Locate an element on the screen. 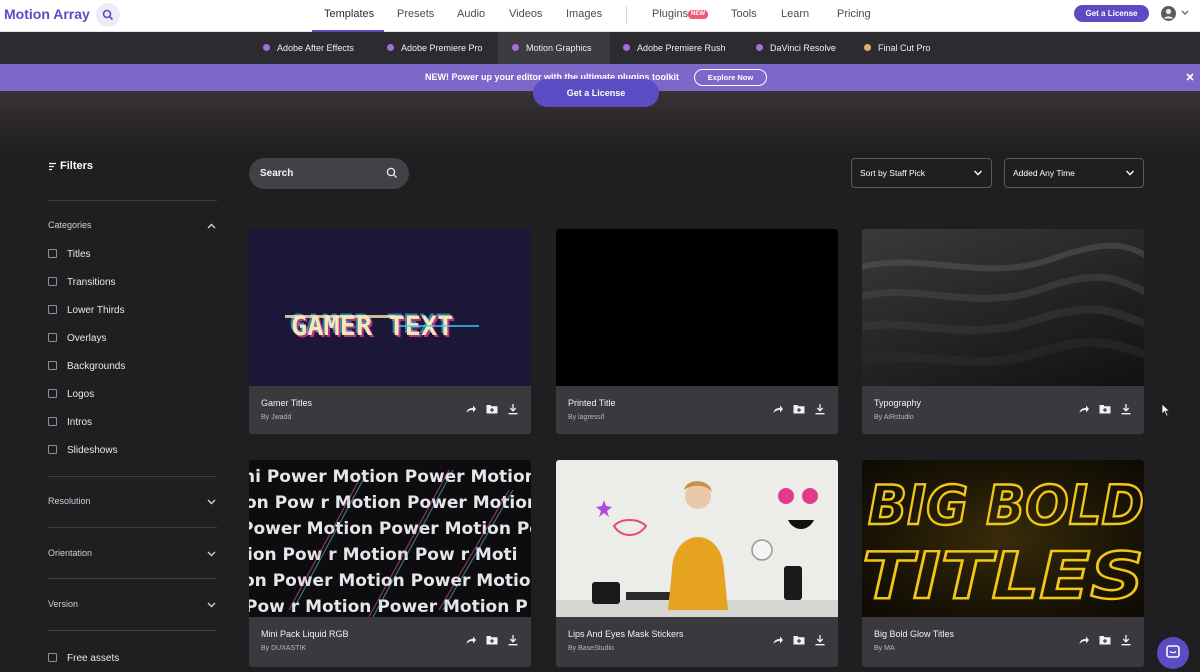 The height and width of the screenshot is (672, 1200). get-license-button: Get a License is located at coordinates (1111, 13).